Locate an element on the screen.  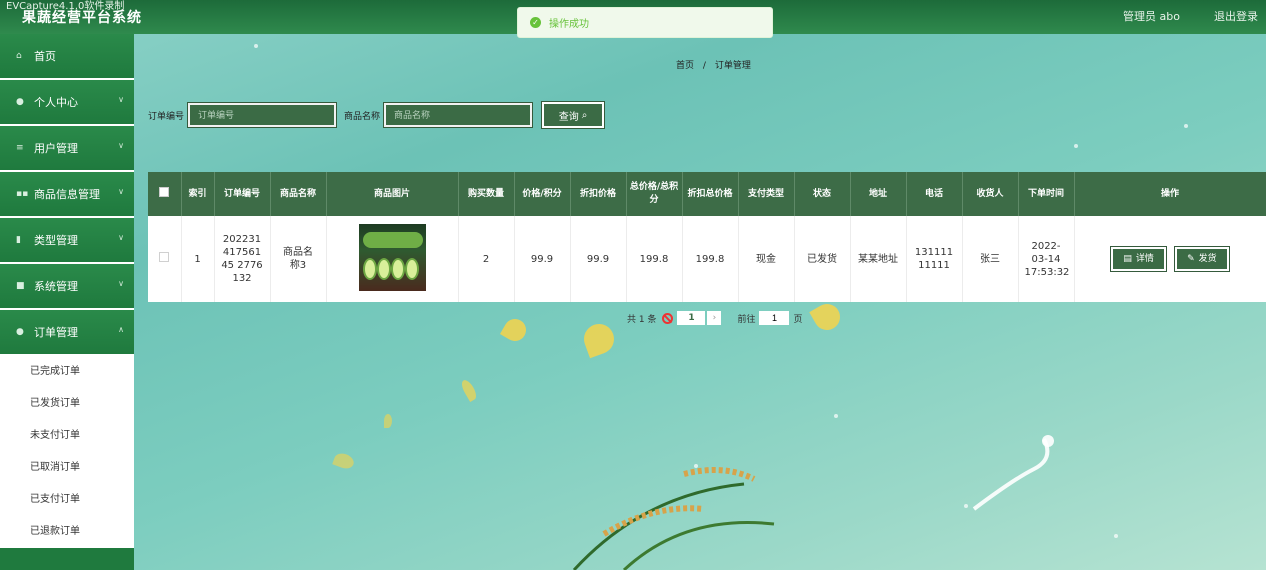
home-icon: ⌂ is located at coordinates (19, 56).